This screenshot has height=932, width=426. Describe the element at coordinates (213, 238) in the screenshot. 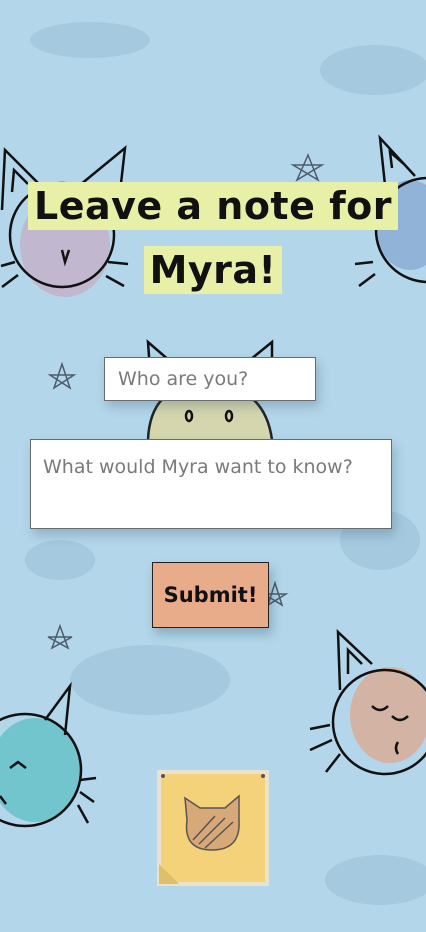

I see `page-title: Leave a note for Myra!` at that location.